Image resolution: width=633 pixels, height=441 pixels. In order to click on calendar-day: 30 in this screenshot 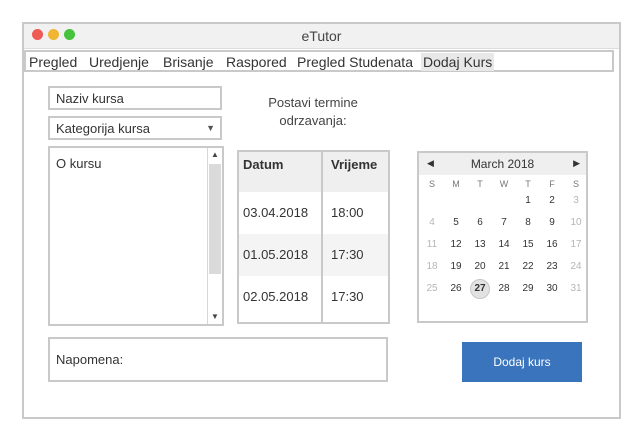, I will do `click(552, 288)`.